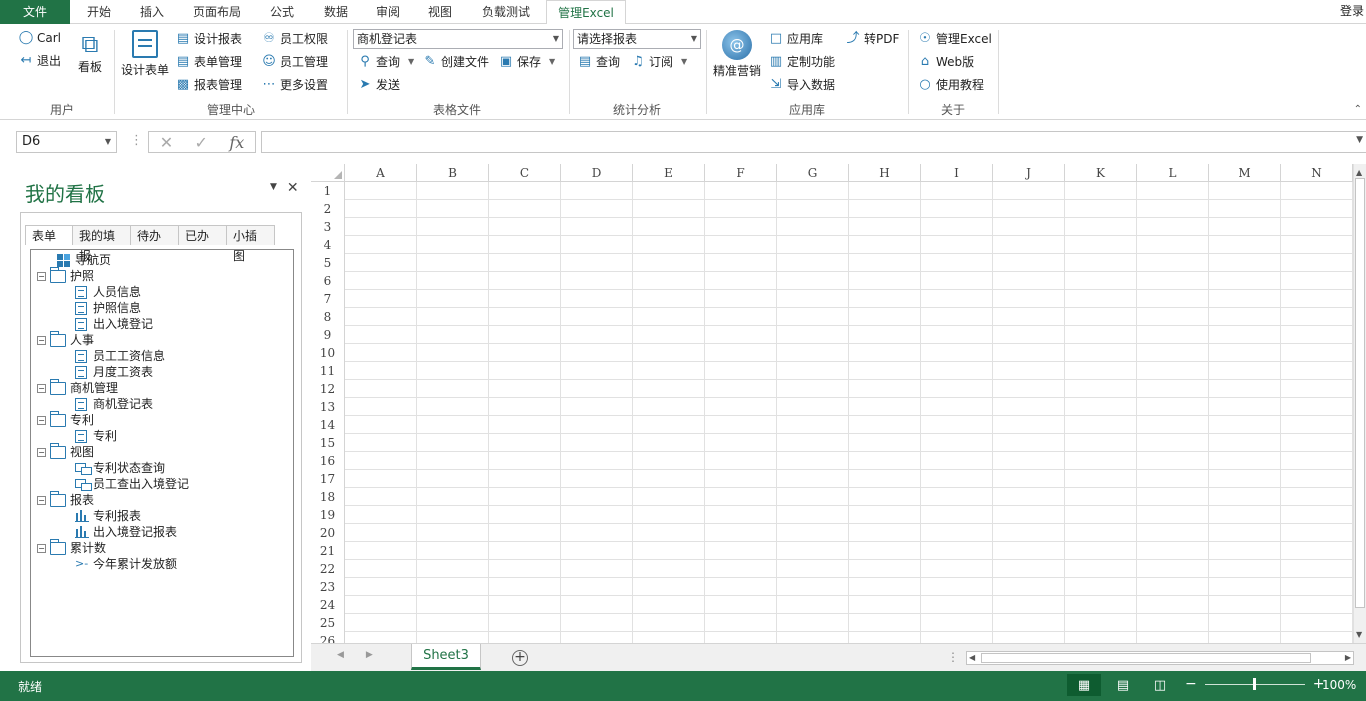 This screenshot has width=1366, height=701. I want to click on column-header: B, so click(453, 173).